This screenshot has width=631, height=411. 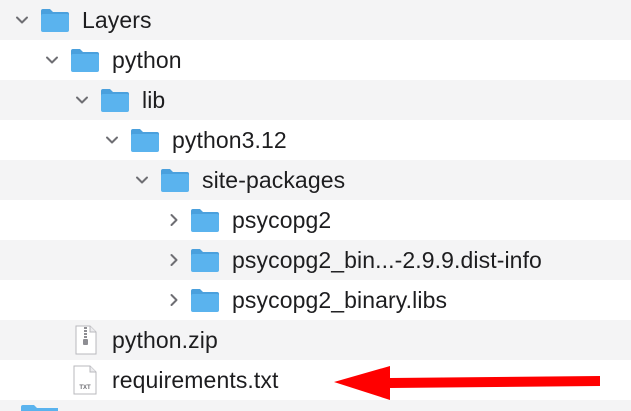 What do you see at coordinates (387, 260) in the screenshot?
I see `tree-label-dist-info: psycopg2_bin...-2.9.9.dist-info` at bounding box center [387, 260].